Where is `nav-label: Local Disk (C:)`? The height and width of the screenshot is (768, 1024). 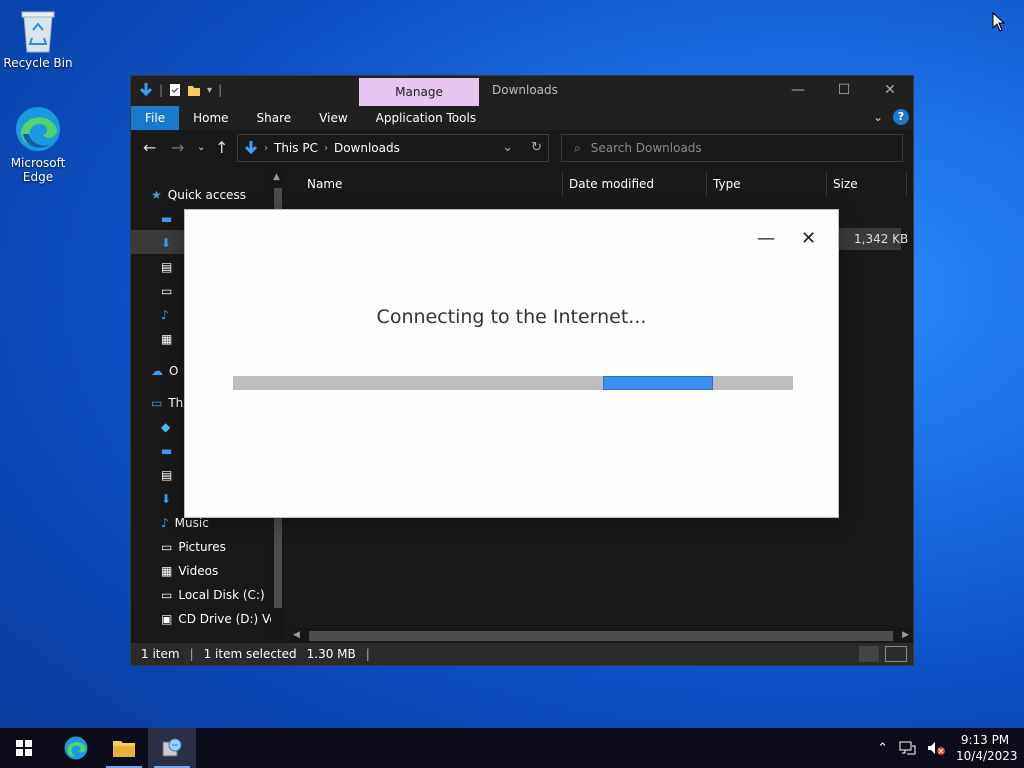
nav-label: Local Disk (C:) is located at coordinates (221, 595).